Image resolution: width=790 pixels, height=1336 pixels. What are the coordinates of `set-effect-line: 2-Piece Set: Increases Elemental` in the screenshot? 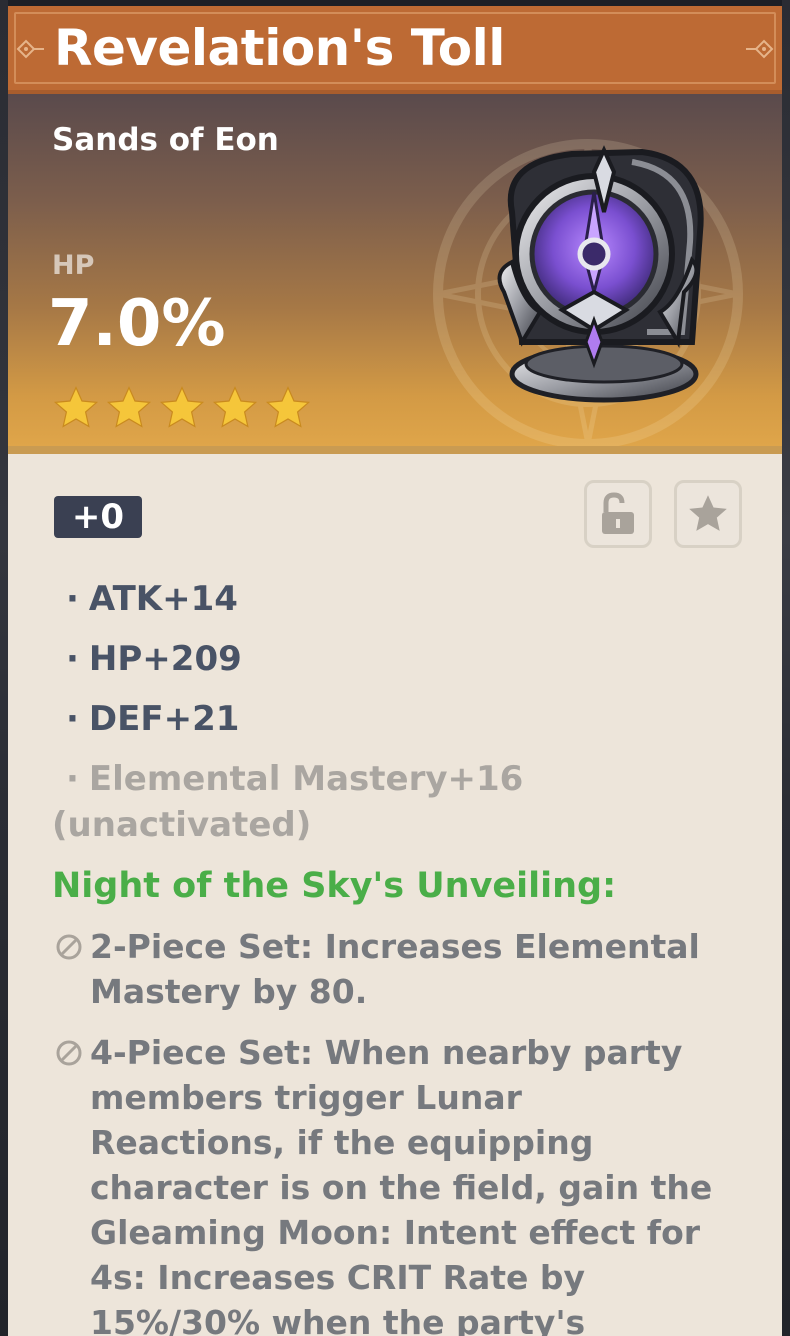 It's located at (395, 946).